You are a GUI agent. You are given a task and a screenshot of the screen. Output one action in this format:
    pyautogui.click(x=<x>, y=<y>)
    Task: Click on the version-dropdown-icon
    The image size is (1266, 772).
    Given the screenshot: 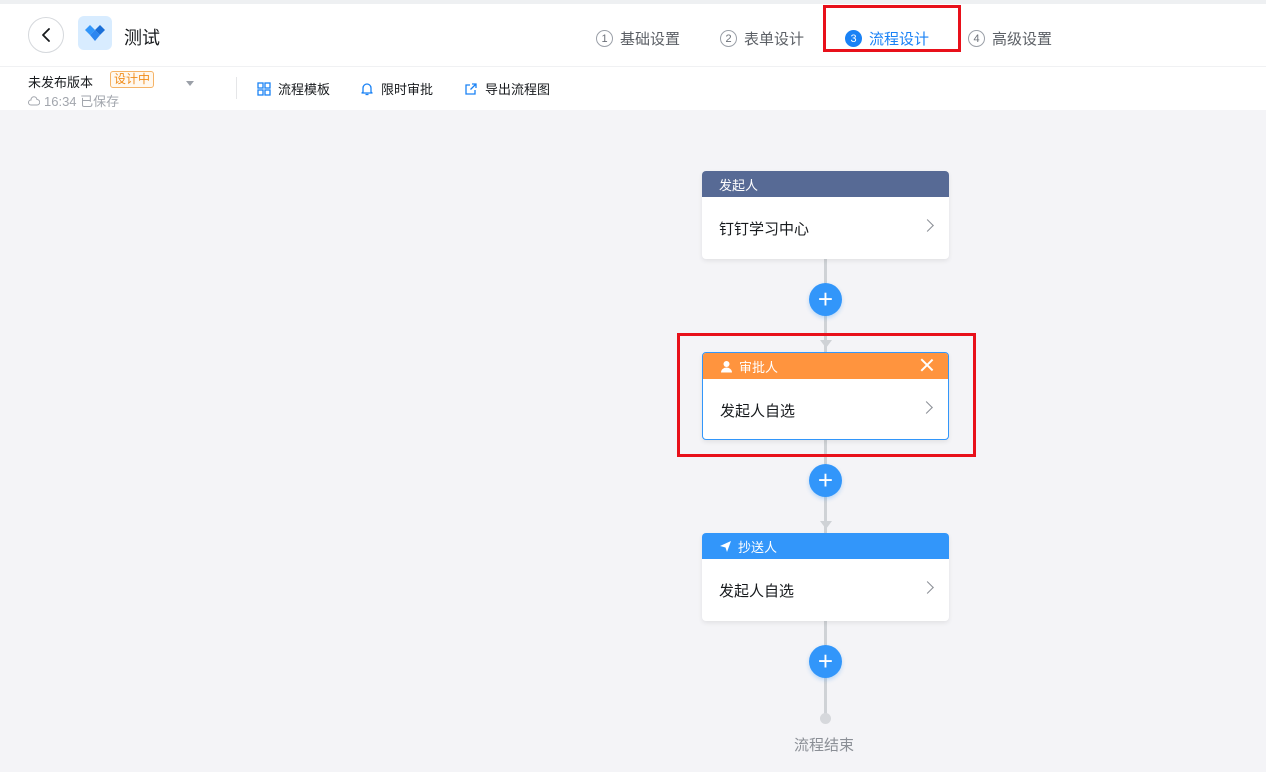 What is the action you would take?
    pyautogui.click(x=190, y=83)
    